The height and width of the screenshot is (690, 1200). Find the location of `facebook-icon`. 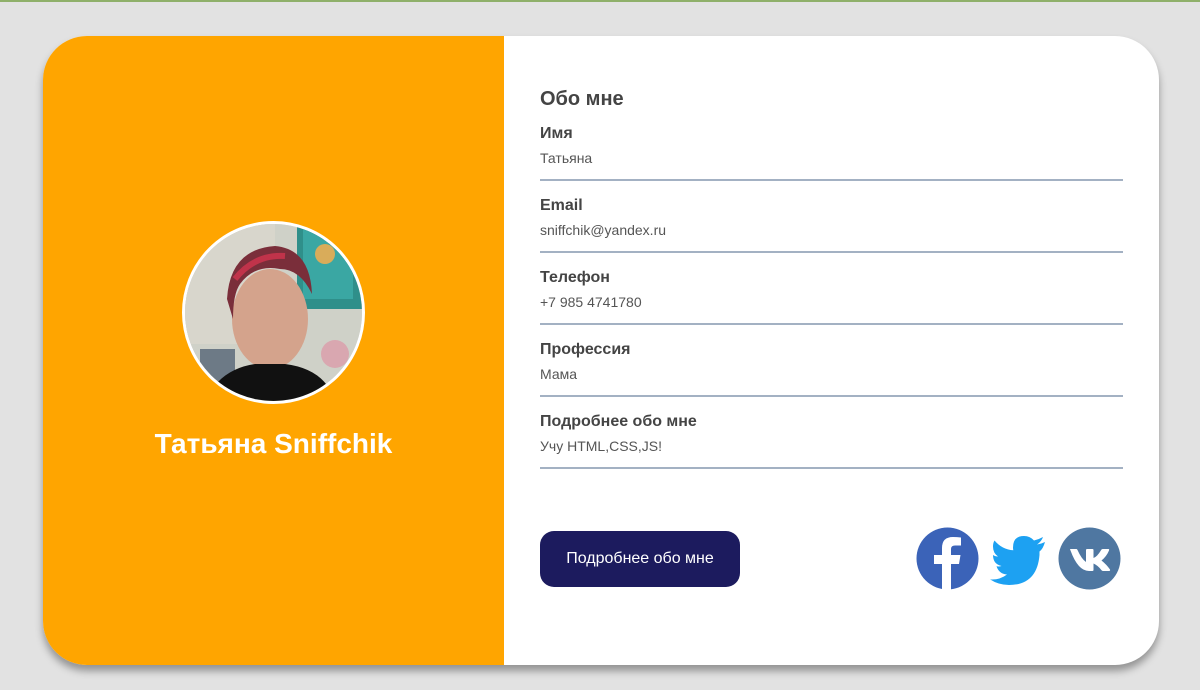

facebook-icon is located at coordinates (947, 558).